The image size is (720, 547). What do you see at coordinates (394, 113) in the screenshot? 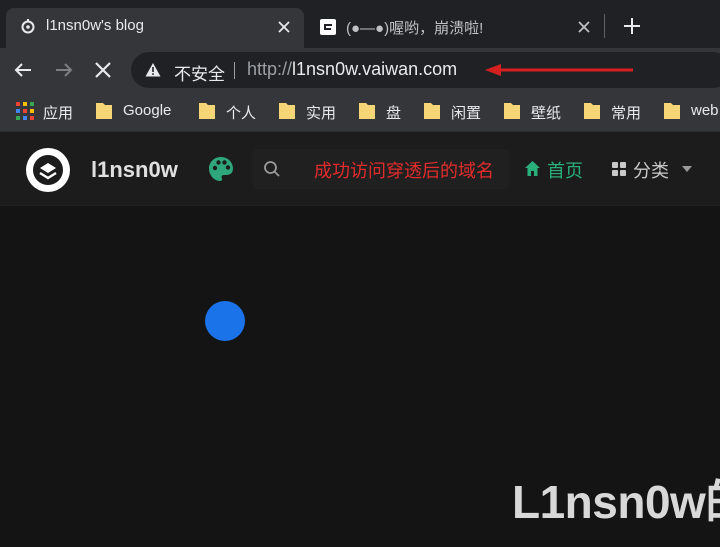
I see `bookmark-label: 盘` at bounding box center [394, 113].